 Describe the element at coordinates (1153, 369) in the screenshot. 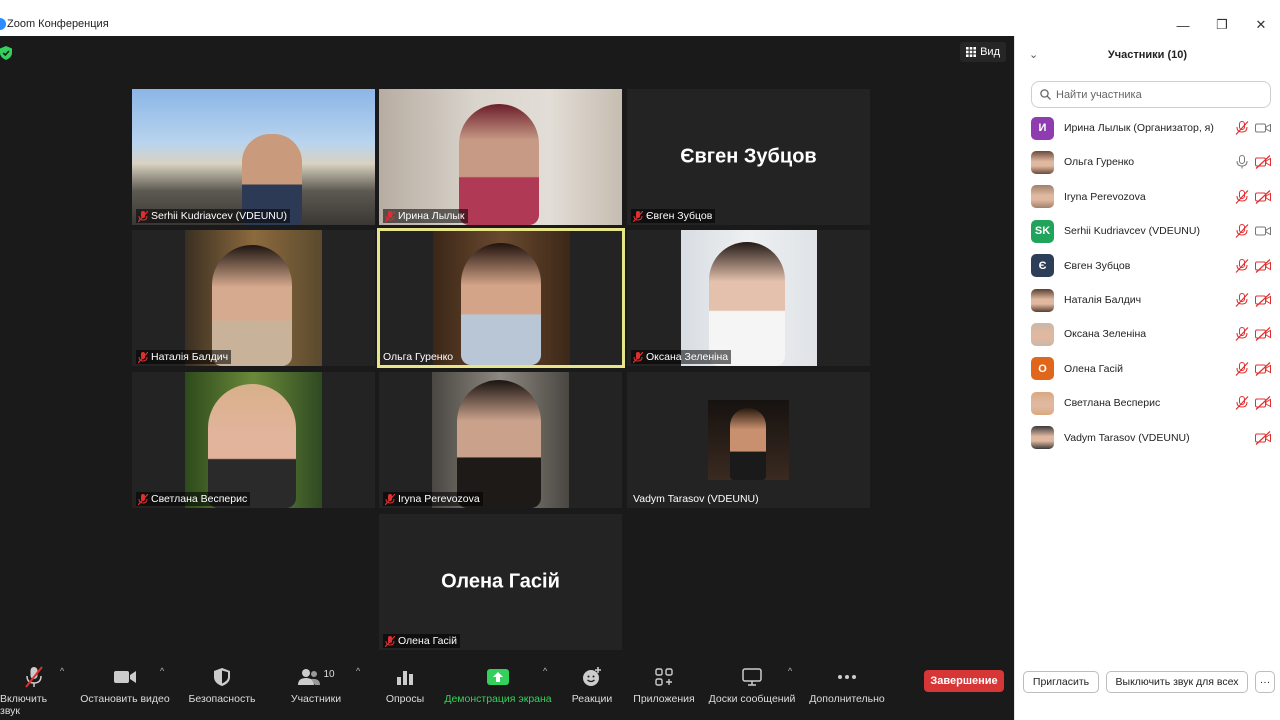

I see `participant-row: О Олена Гасій` at that location.